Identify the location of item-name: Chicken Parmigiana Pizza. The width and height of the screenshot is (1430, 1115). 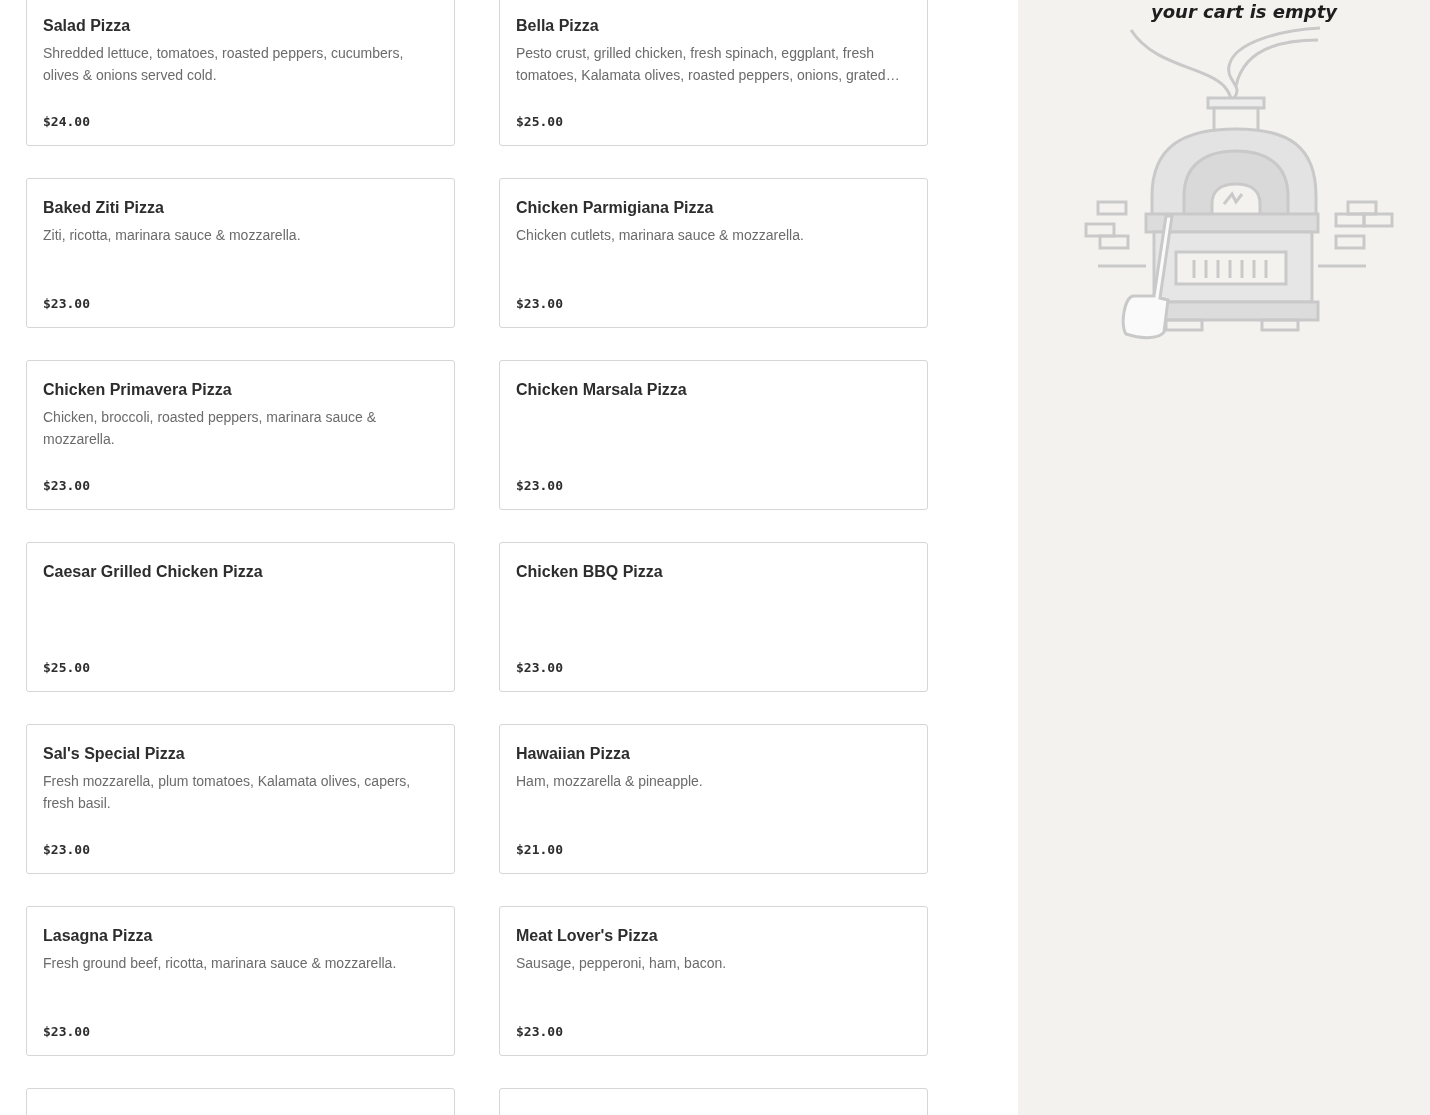
(615, 208).